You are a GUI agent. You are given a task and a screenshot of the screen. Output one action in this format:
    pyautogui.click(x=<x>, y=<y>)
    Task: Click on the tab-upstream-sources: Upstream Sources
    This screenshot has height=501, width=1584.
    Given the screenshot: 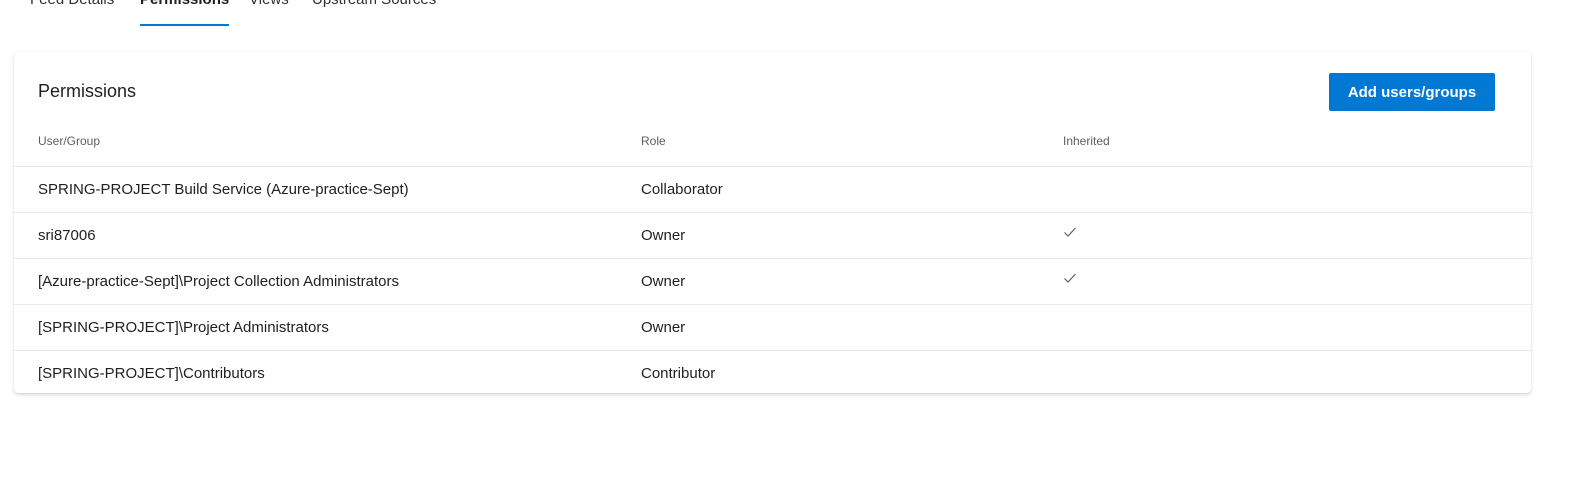 What is the action you would take?
    pyautogui.click(x=374, y=5)
    